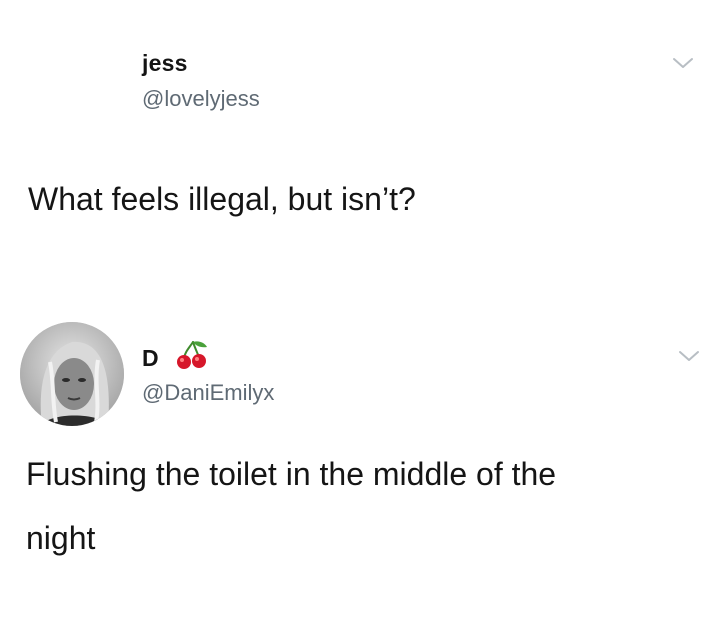 This screenshot has width=716, height=644. I want to click on tweet-author-name: jess, so click(165, 63).